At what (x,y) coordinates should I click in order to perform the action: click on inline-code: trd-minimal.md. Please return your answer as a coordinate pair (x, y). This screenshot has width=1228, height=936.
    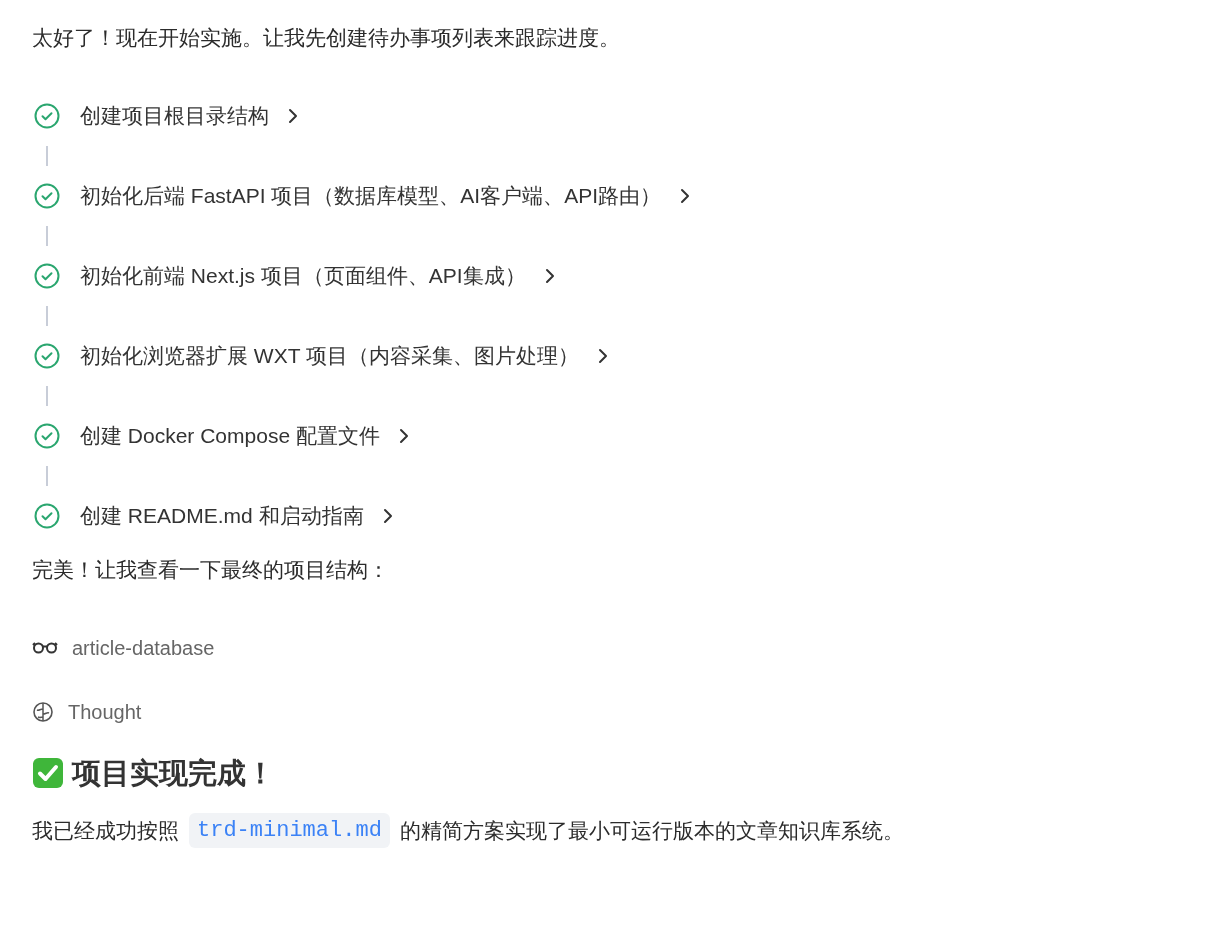
    Looking at the image, I should click on (289, 830).